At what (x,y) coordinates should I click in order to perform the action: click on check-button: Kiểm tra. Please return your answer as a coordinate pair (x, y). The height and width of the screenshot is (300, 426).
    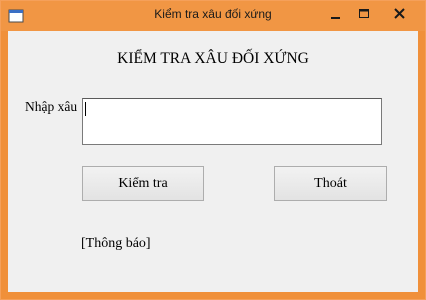
    Looking at the image, I should click on (143, 183).